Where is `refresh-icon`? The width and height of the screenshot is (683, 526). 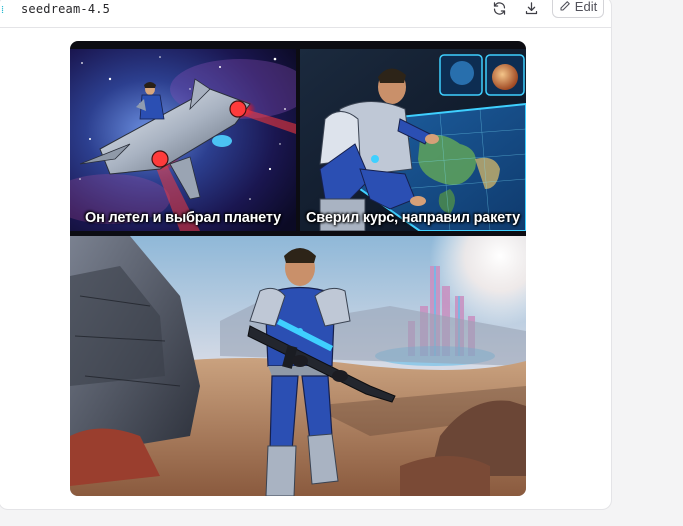
refresh-icon is located at coordinates (499, 8).